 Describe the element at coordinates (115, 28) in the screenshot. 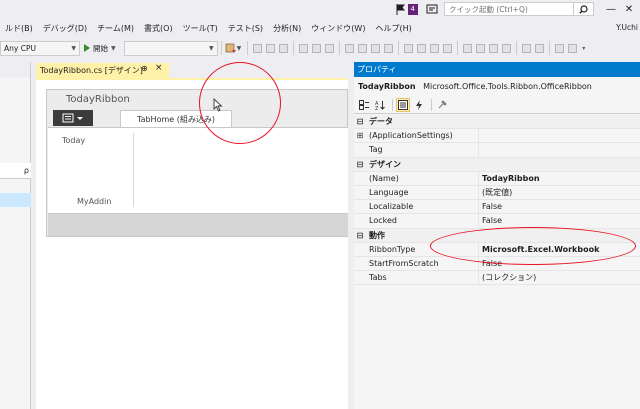

I see `menu-team: チーム(M)` at that location.